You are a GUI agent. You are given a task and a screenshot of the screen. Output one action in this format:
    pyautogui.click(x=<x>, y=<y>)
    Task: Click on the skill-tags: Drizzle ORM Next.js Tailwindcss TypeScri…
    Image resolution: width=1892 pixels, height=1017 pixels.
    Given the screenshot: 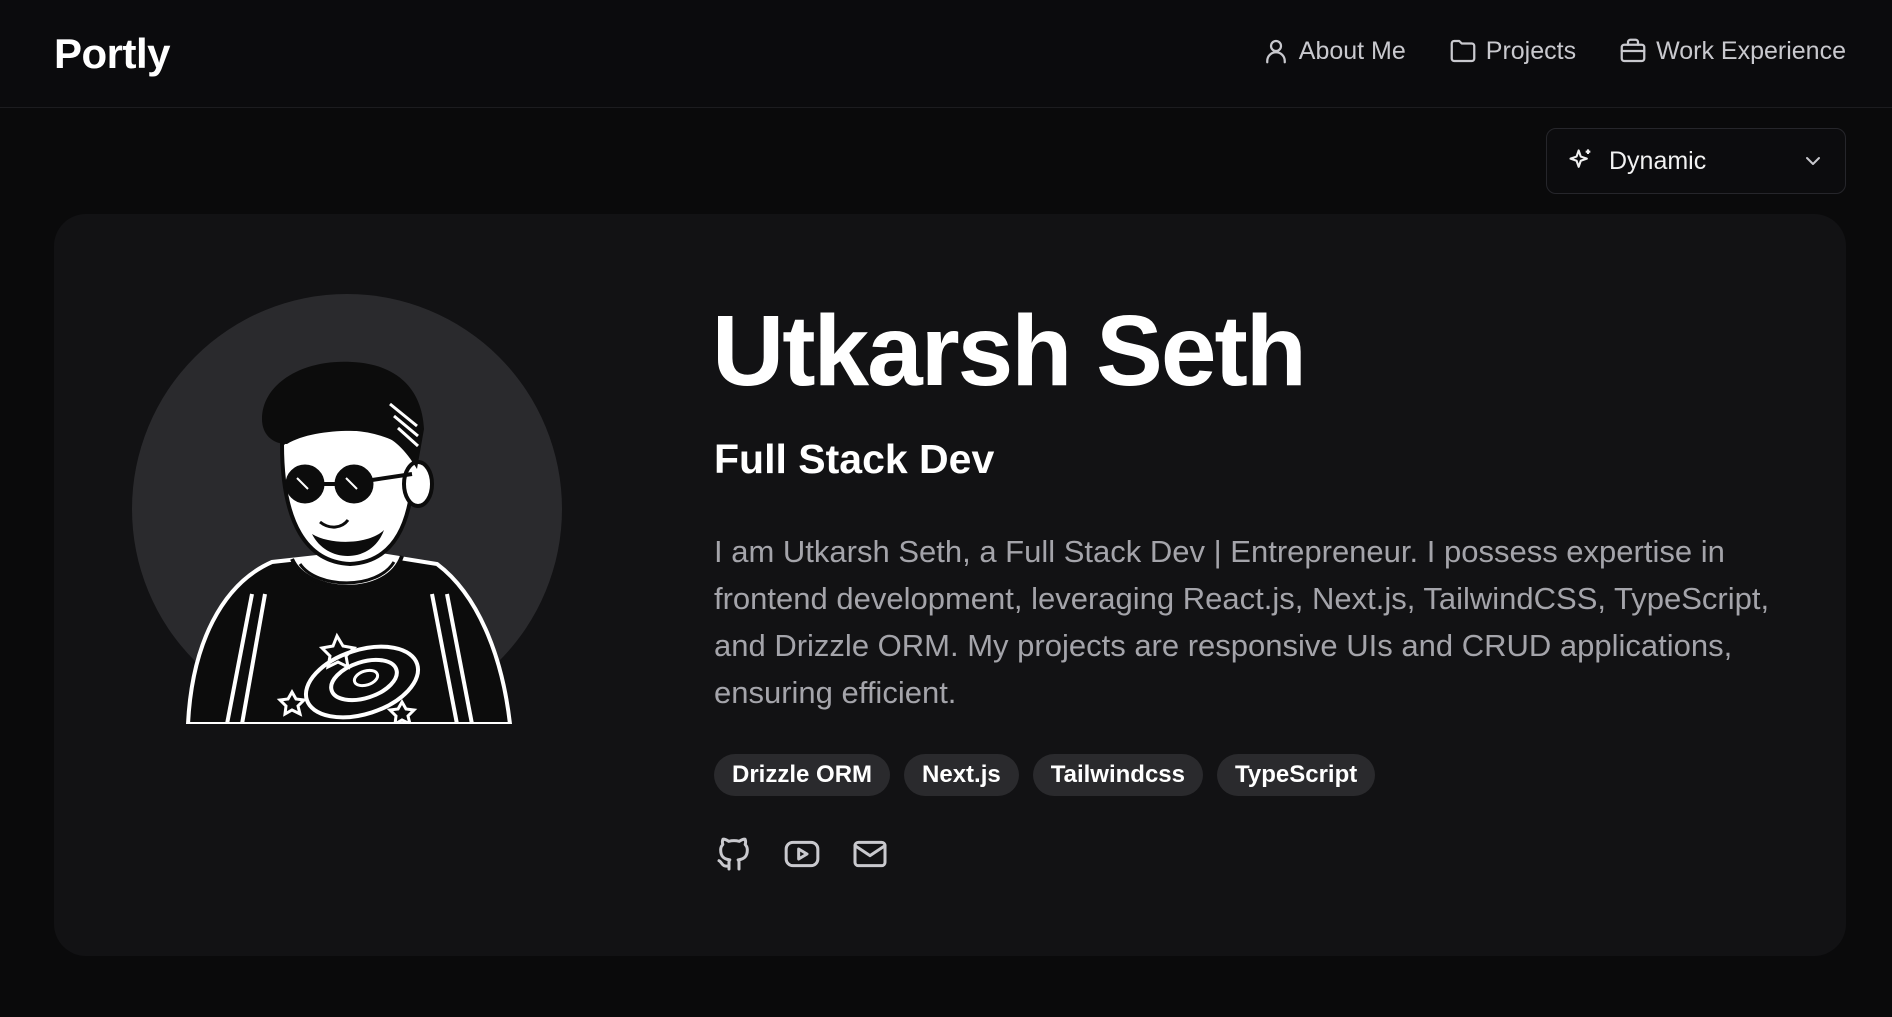 What is the action you would take?
    pyautogui.click(x=1045, y=775)
    